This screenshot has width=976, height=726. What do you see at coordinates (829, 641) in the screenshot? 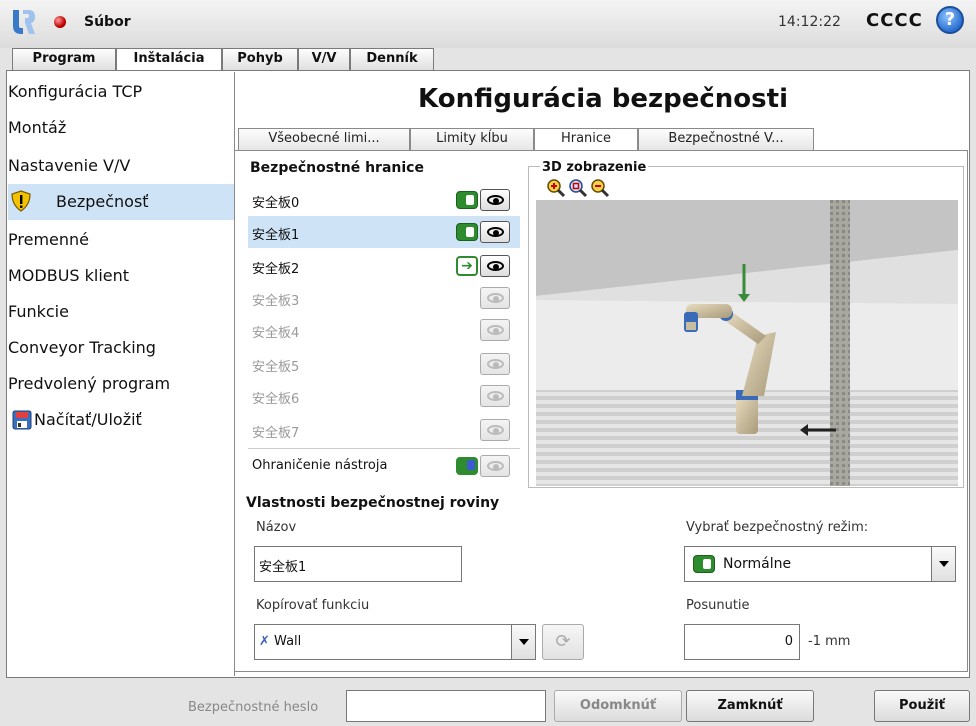
I see `shift-unit: -1 mm` at bounding box center [829, 641].